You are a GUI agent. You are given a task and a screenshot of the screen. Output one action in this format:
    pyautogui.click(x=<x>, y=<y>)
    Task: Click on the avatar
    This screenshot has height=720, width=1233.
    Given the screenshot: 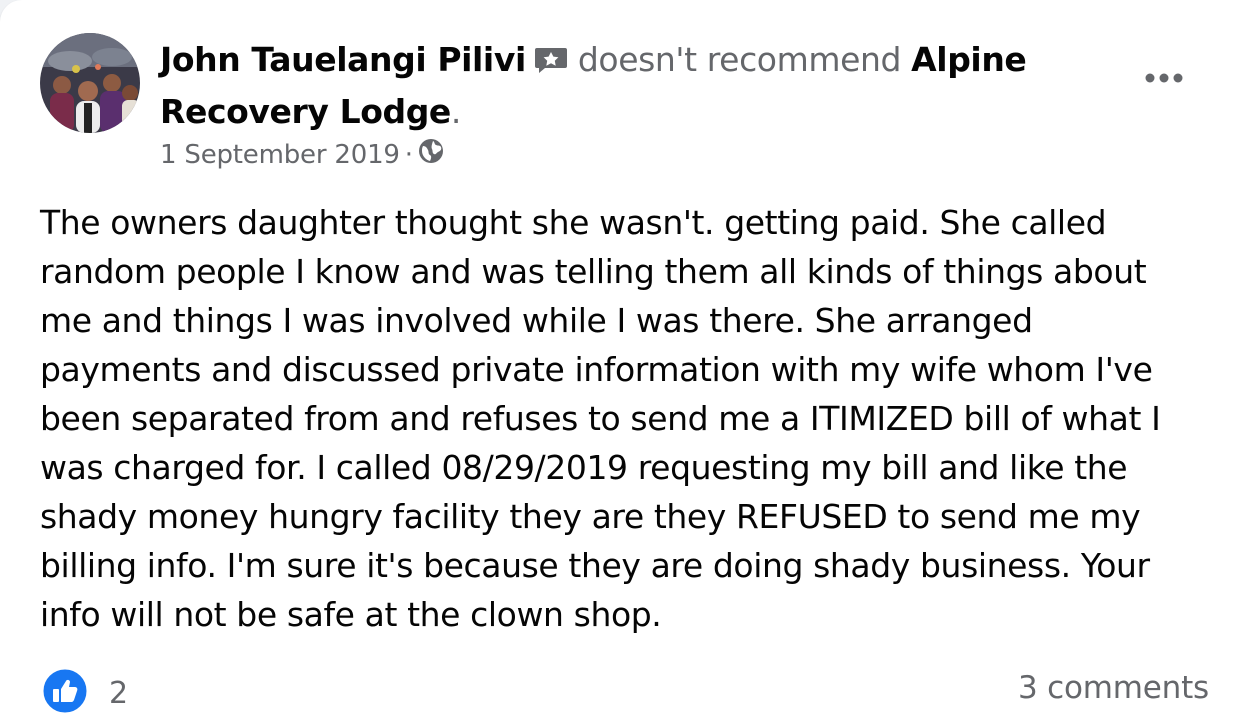 What is the action you would take?
    pyautogui.click(x=90, y=83)
    